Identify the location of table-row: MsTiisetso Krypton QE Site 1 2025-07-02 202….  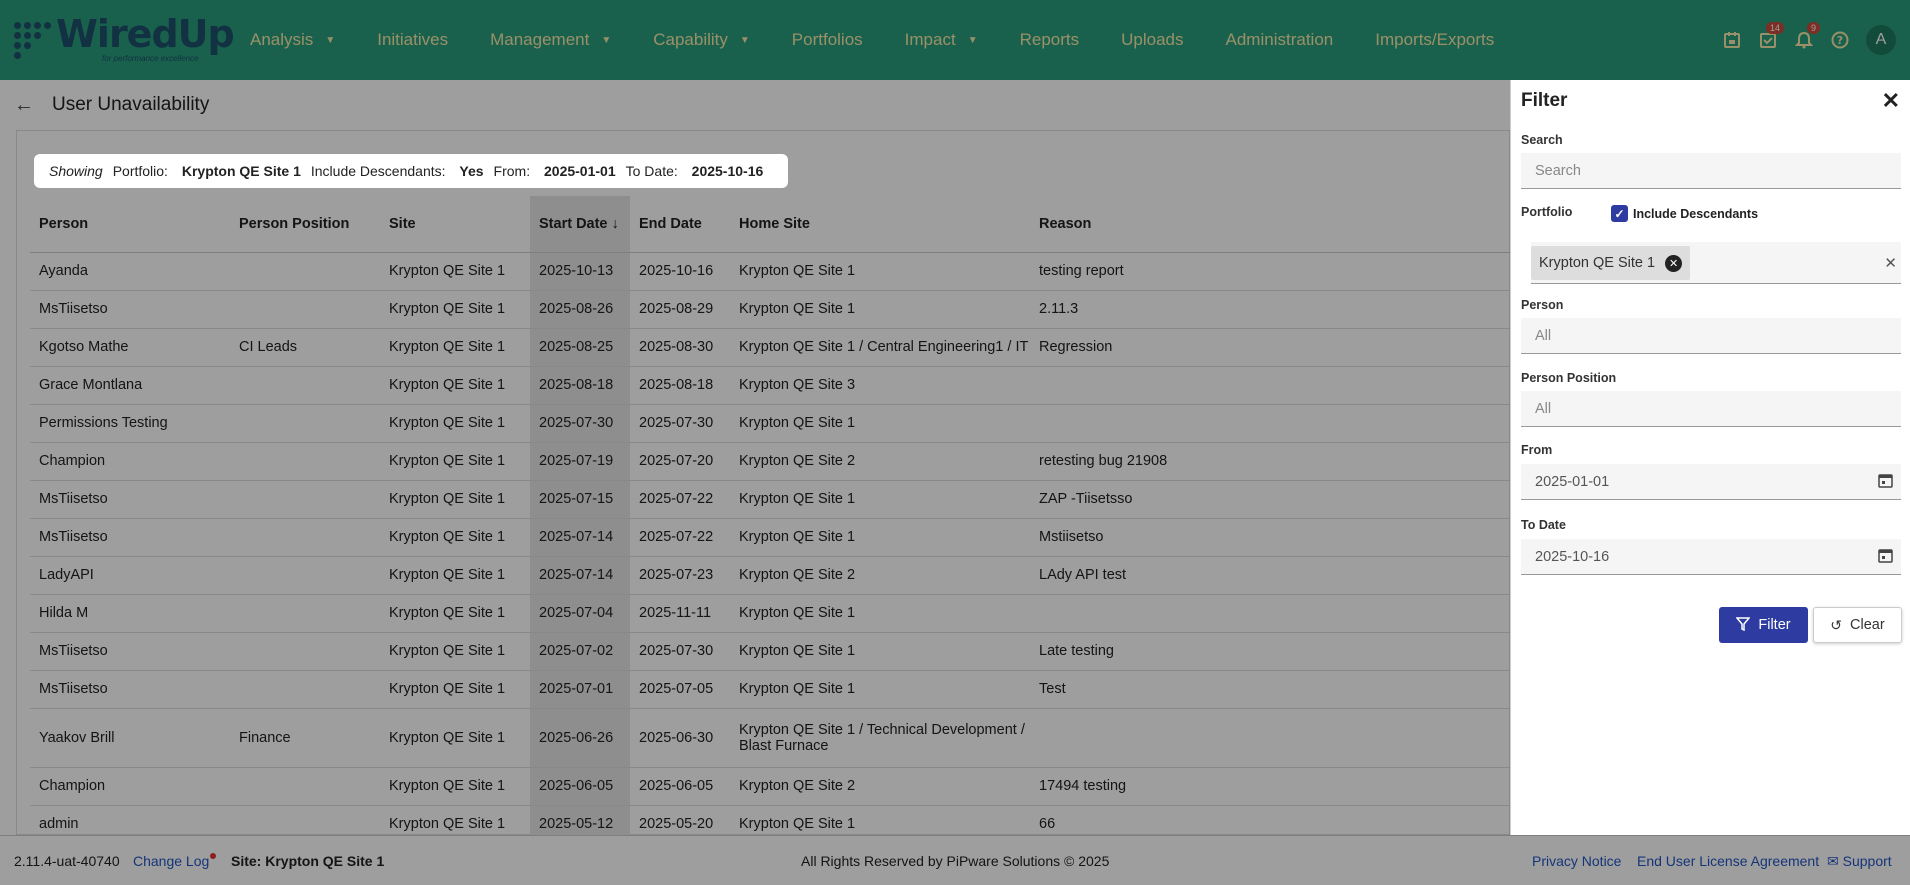
(770, 651).